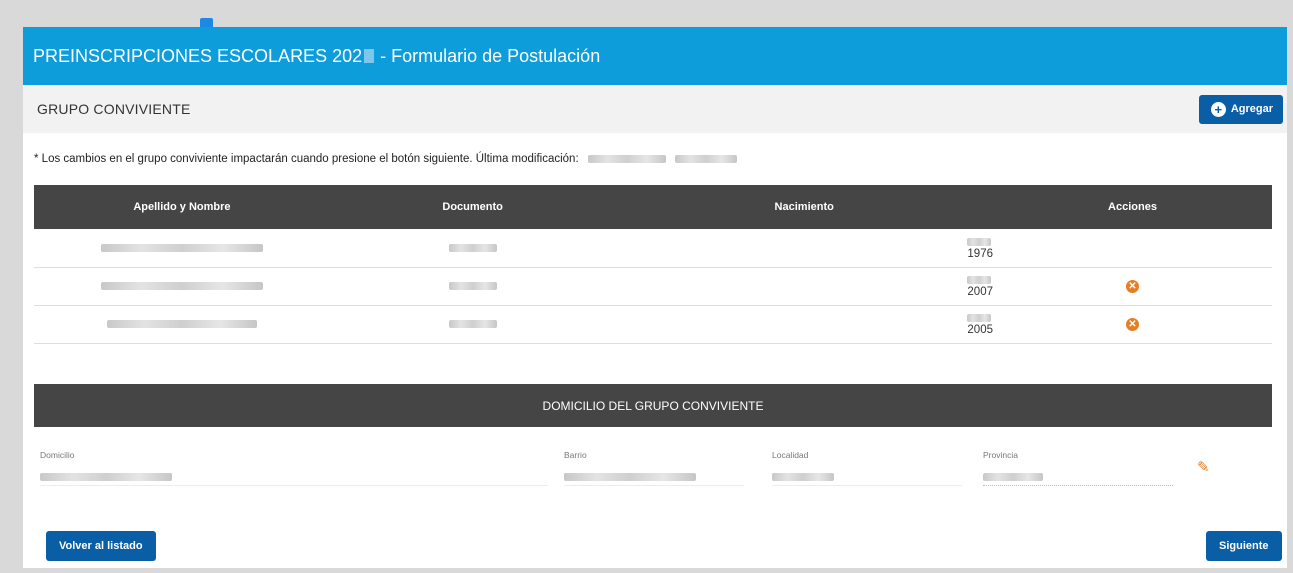 Image resolution: width=1293 pixels, height=573 pixels. Describe the element at coordinates (114, 109) in the screenshot. I see `section-title: GRUPO CONVIVIENTE` at that location.